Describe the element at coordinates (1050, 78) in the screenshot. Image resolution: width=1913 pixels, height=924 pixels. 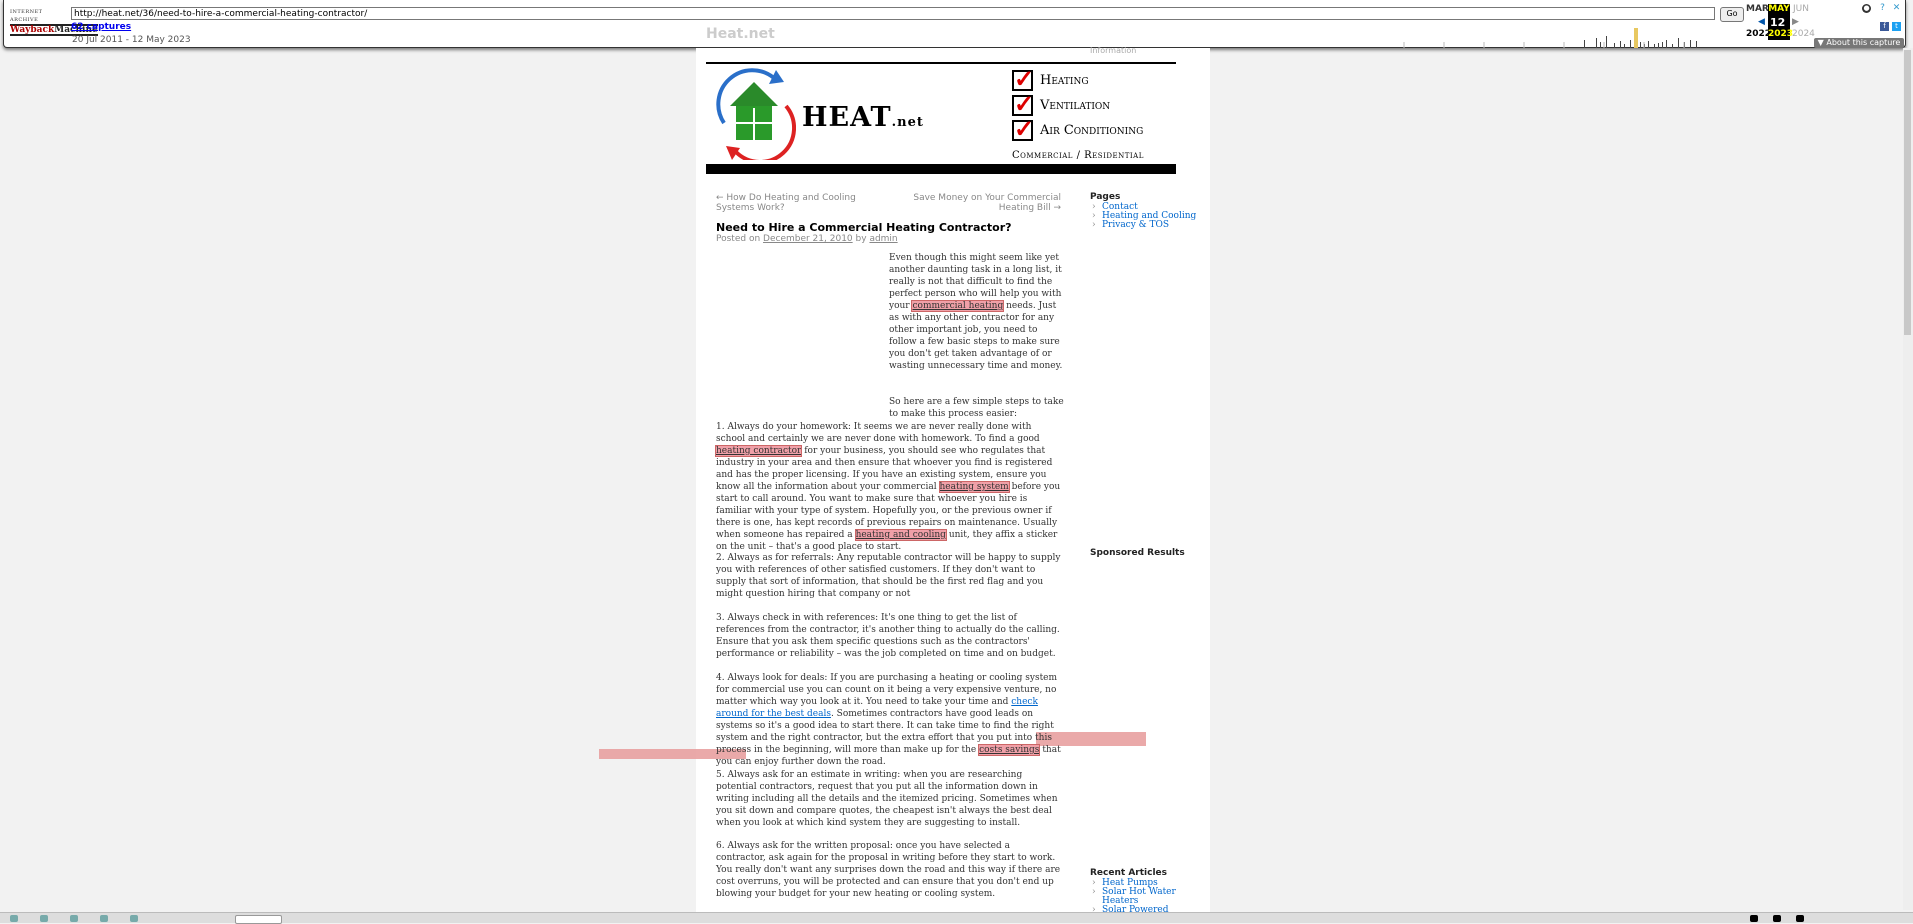
I see `service-heating: Heating` at that location.